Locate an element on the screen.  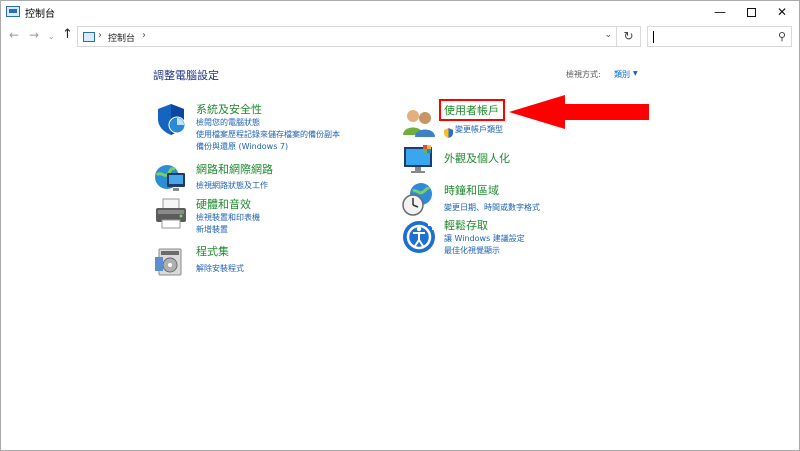
minimize-button: — is located at coordinates (720, 12).